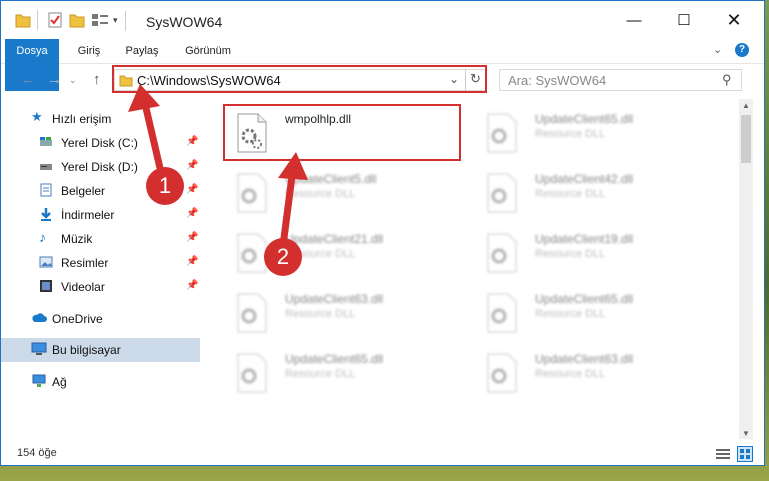 Image resolution: width=769 pixels, height=481 pixels. What do you see at coordinates (293, 166) in the screenshot?
I see `arrow-2-head` at bounding box center [293, 166].